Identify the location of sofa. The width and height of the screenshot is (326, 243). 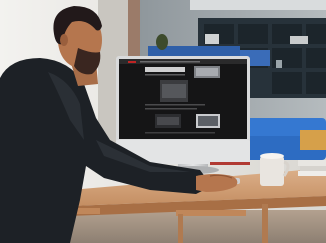
(282, 139).